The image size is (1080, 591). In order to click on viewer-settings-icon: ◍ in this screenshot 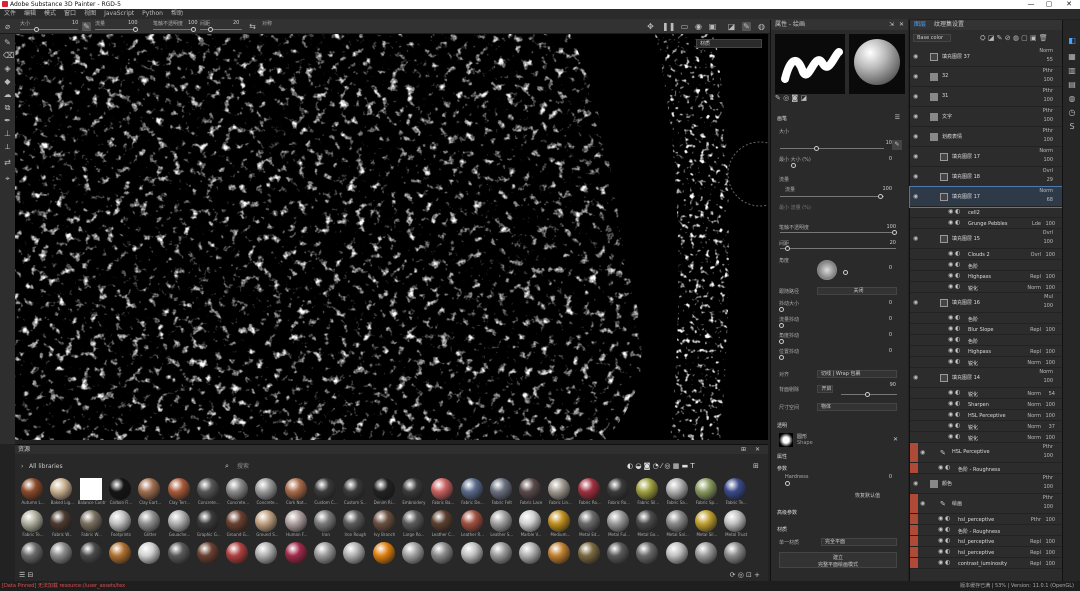, I will do `click(1072, 99)`.